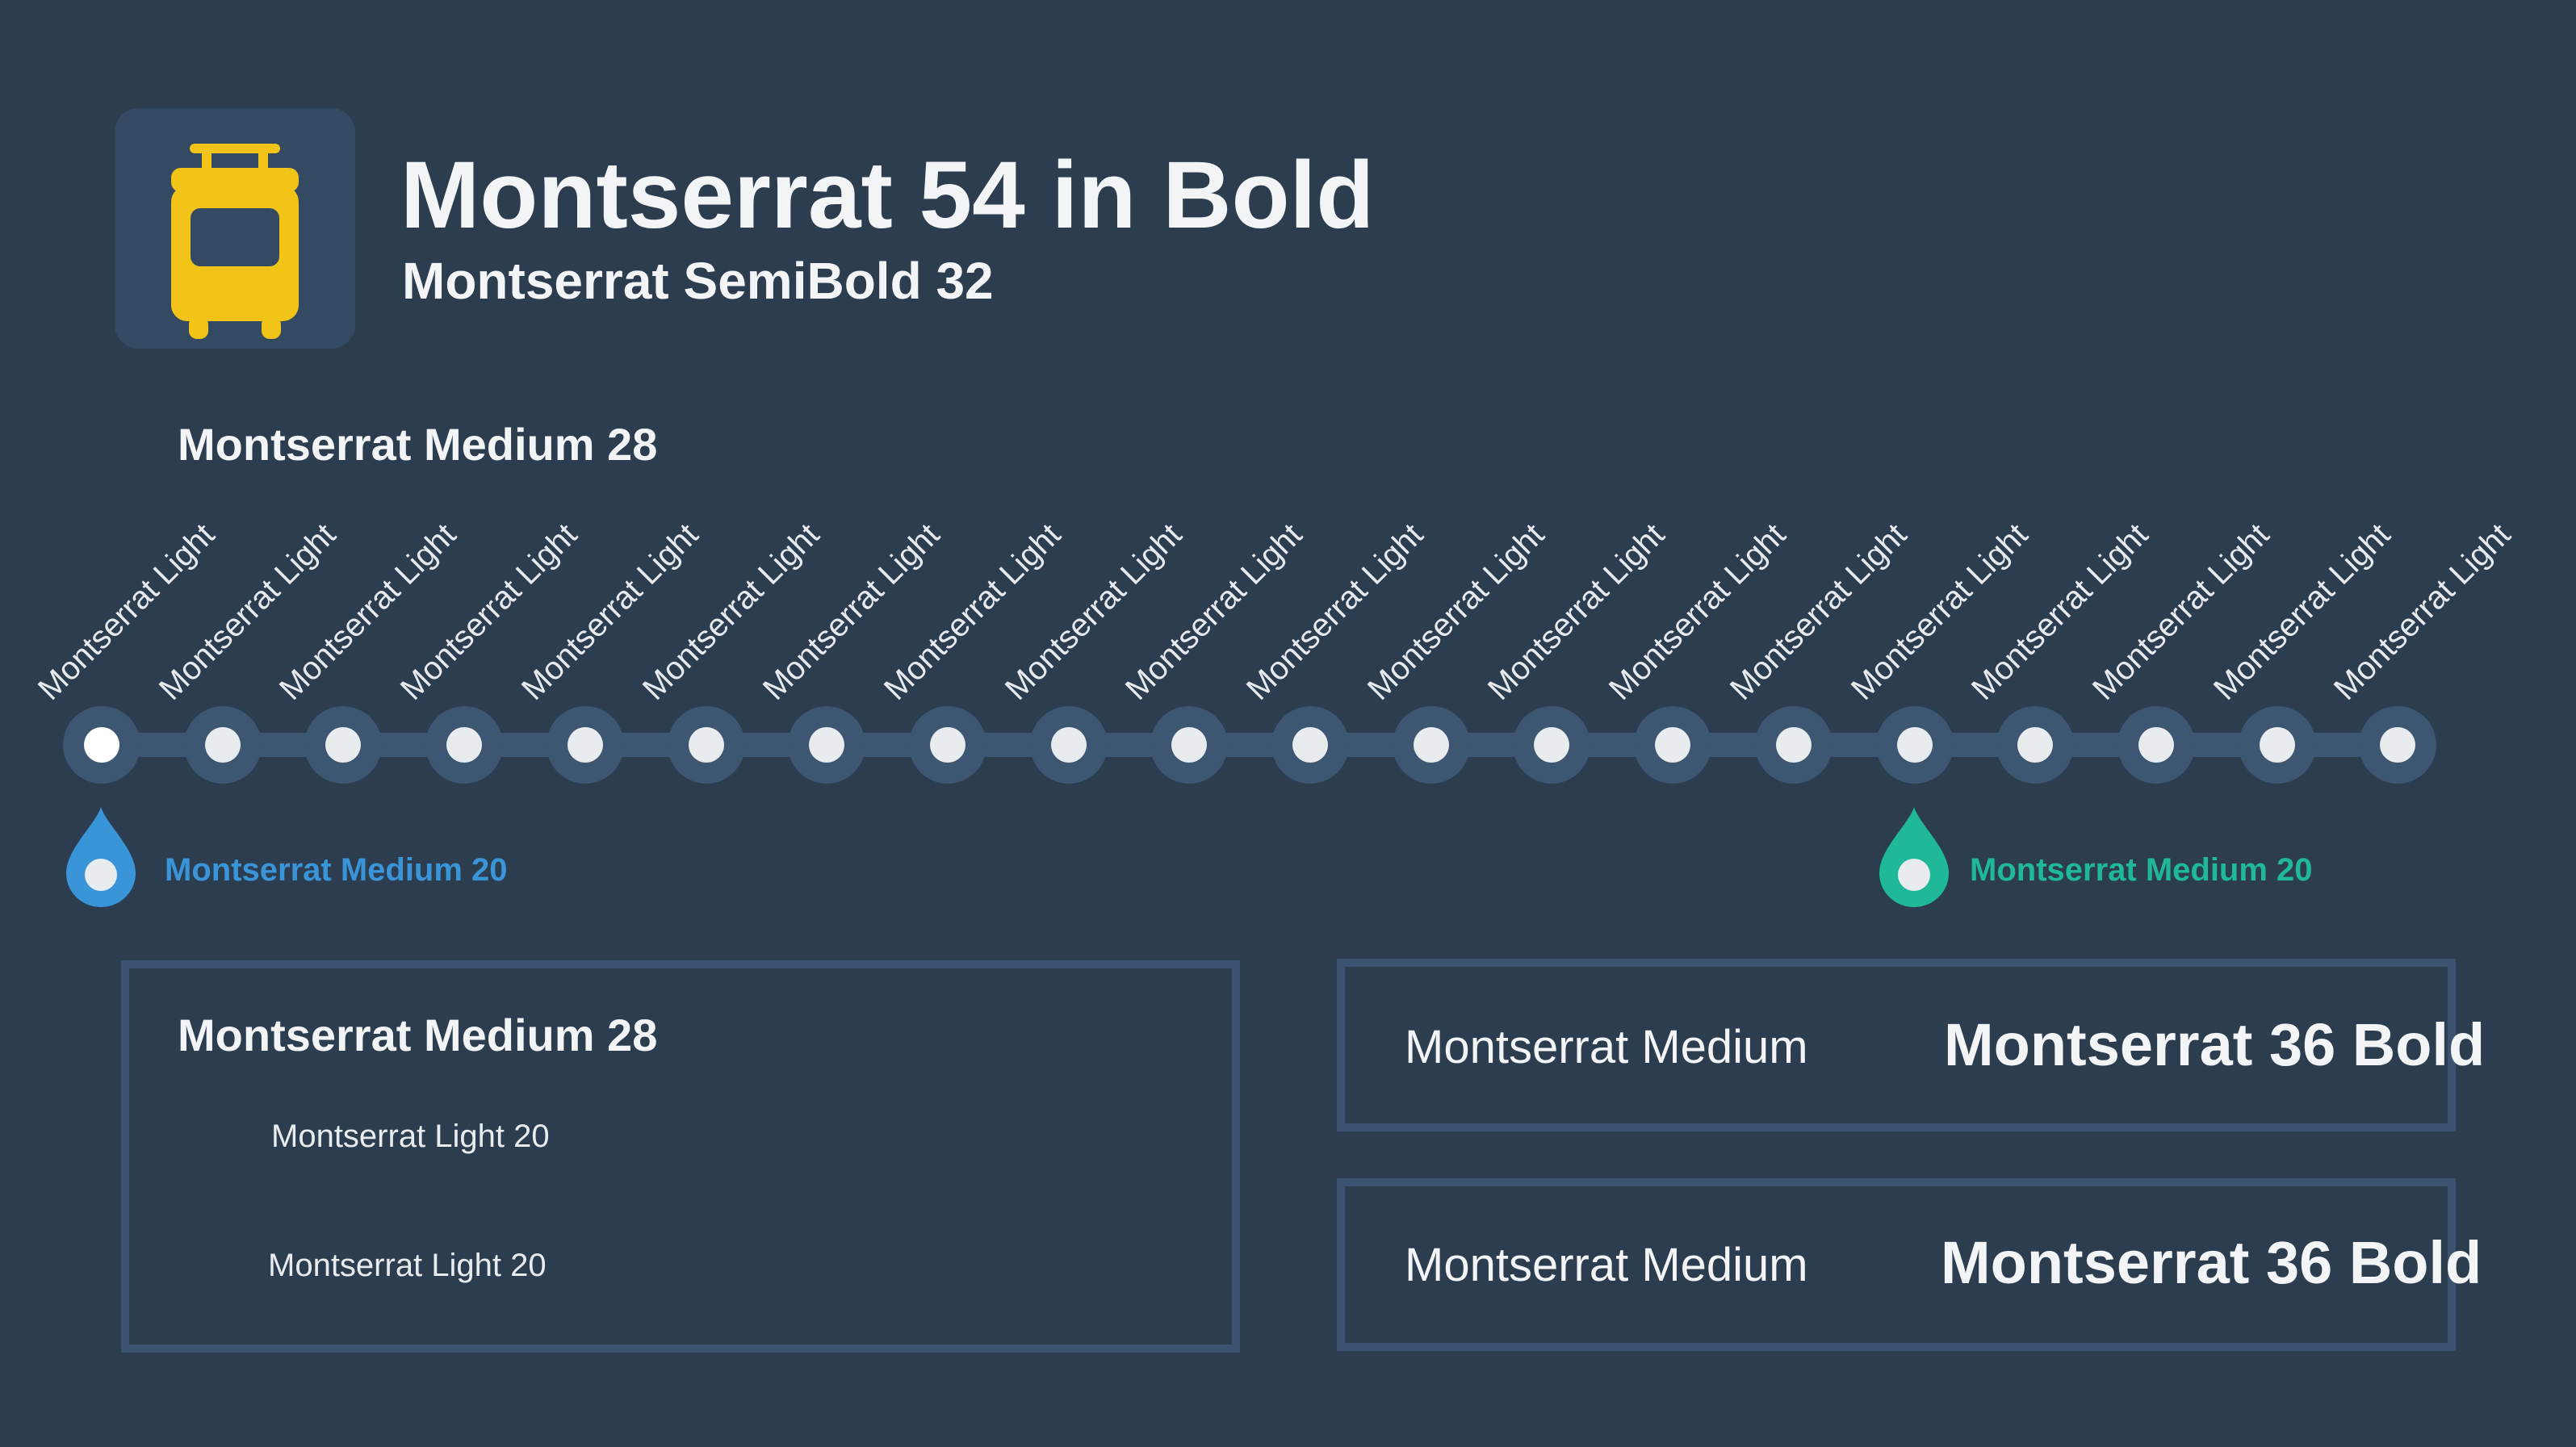 The image size is (2576, 1447). What do you see at coordinates (235, 241) in the screenshot?
I see `tram-icon` at bounding box center [235, 241].